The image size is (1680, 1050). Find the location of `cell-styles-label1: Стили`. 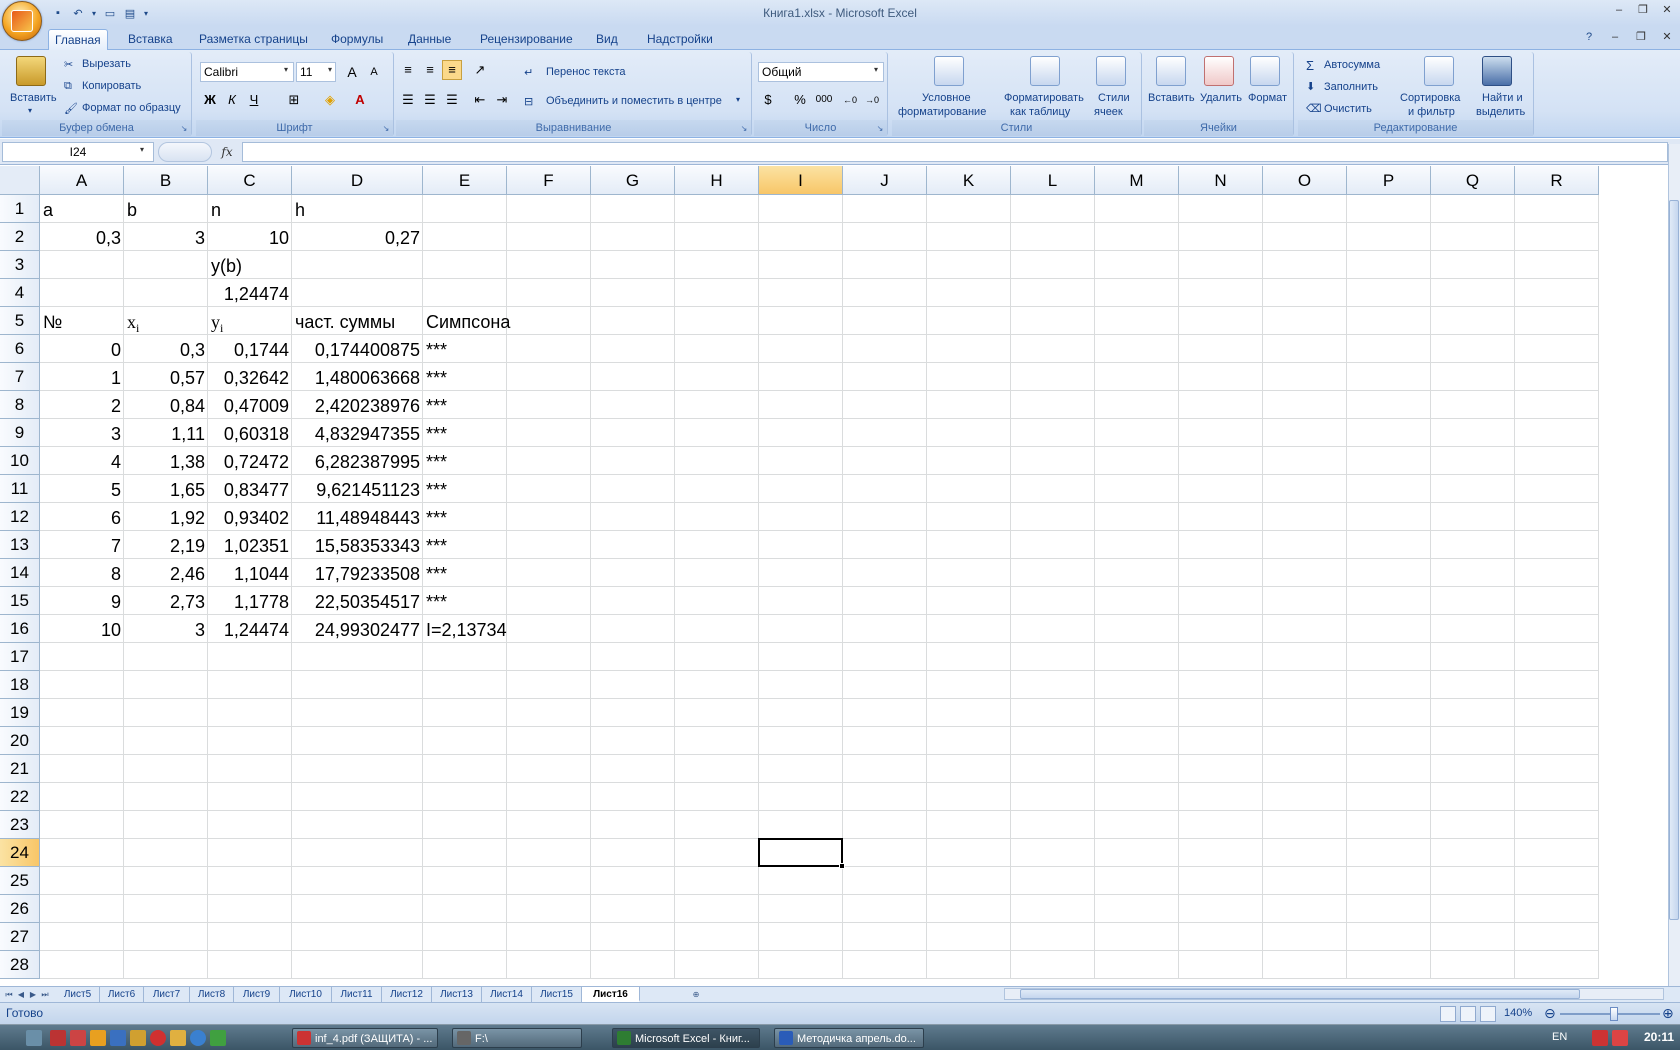

cell-styles-label1: Стили is located at coordinates (1114, 98).